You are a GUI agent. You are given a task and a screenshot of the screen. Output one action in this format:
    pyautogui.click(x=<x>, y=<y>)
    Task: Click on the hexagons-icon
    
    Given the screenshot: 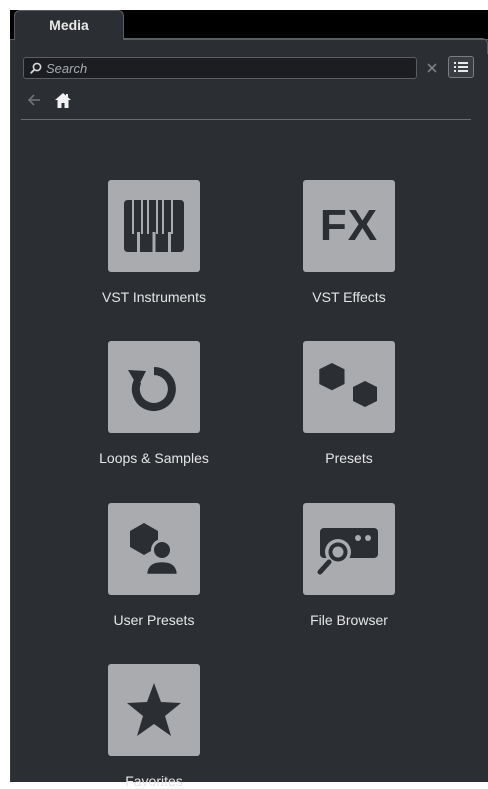 What is the action you would take?
    pyautogui.click(x=348, y=385)
    